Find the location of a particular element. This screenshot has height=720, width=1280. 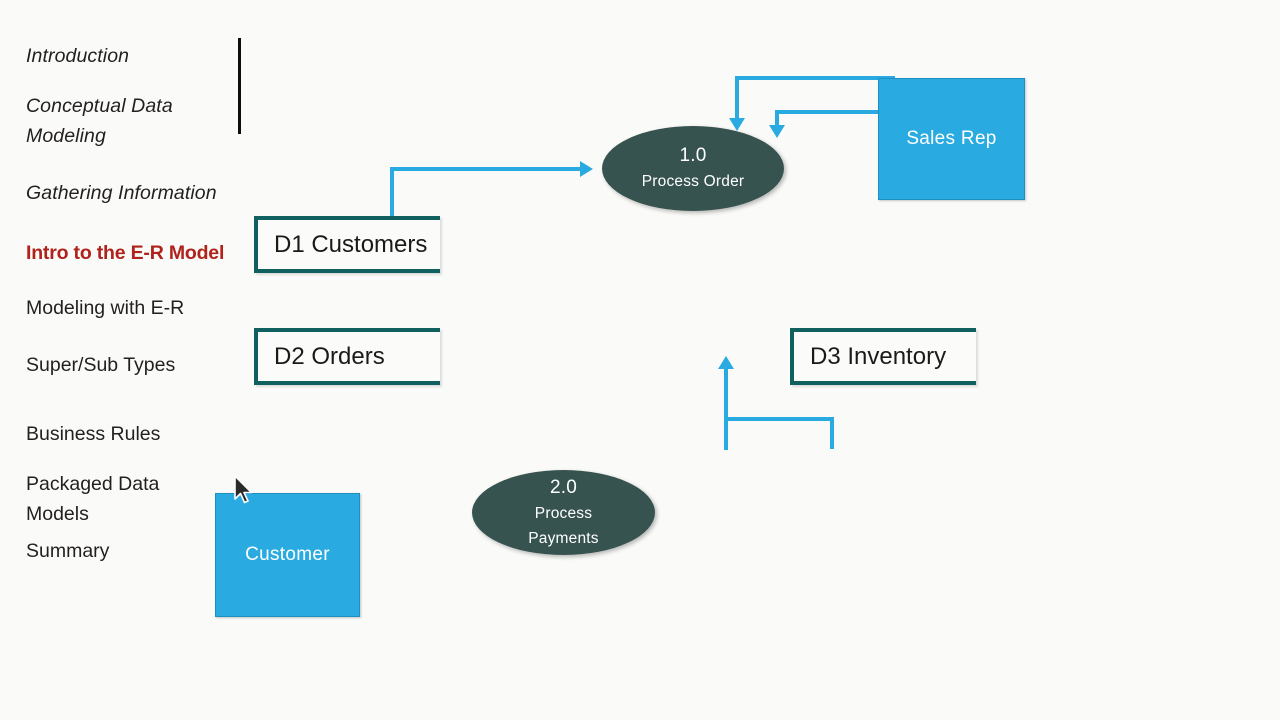

datastore-d3-inventory: D3 Inventory is located at coordinates (883, 356).